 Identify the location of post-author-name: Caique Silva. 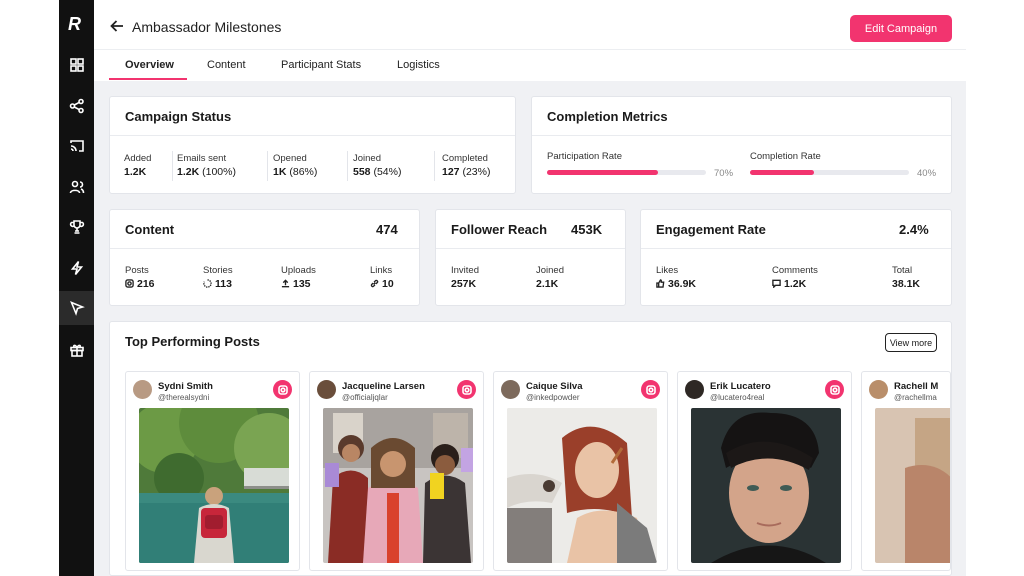
(554, 386).